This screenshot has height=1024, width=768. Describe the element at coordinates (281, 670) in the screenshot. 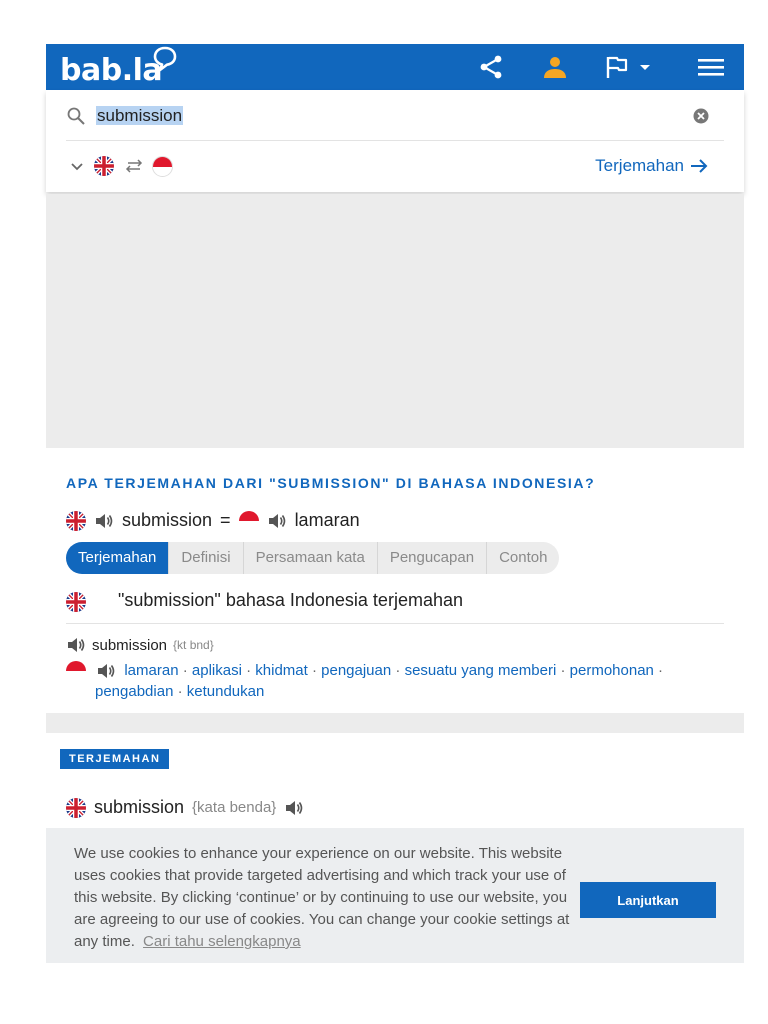

I see `translation-link: khidmat` at that location.